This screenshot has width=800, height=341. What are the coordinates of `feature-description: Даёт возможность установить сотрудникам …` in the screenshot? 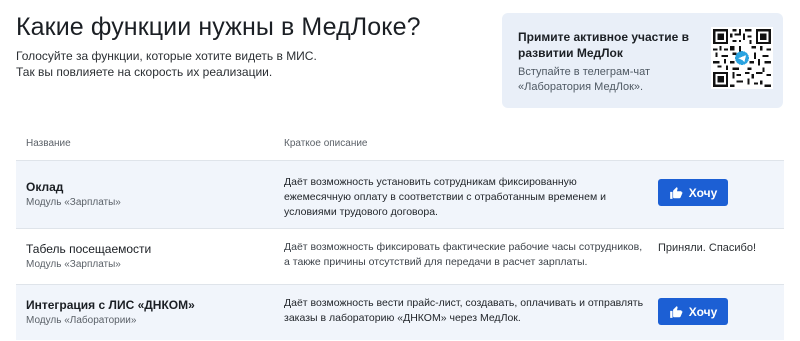 It's located at (445, 197).